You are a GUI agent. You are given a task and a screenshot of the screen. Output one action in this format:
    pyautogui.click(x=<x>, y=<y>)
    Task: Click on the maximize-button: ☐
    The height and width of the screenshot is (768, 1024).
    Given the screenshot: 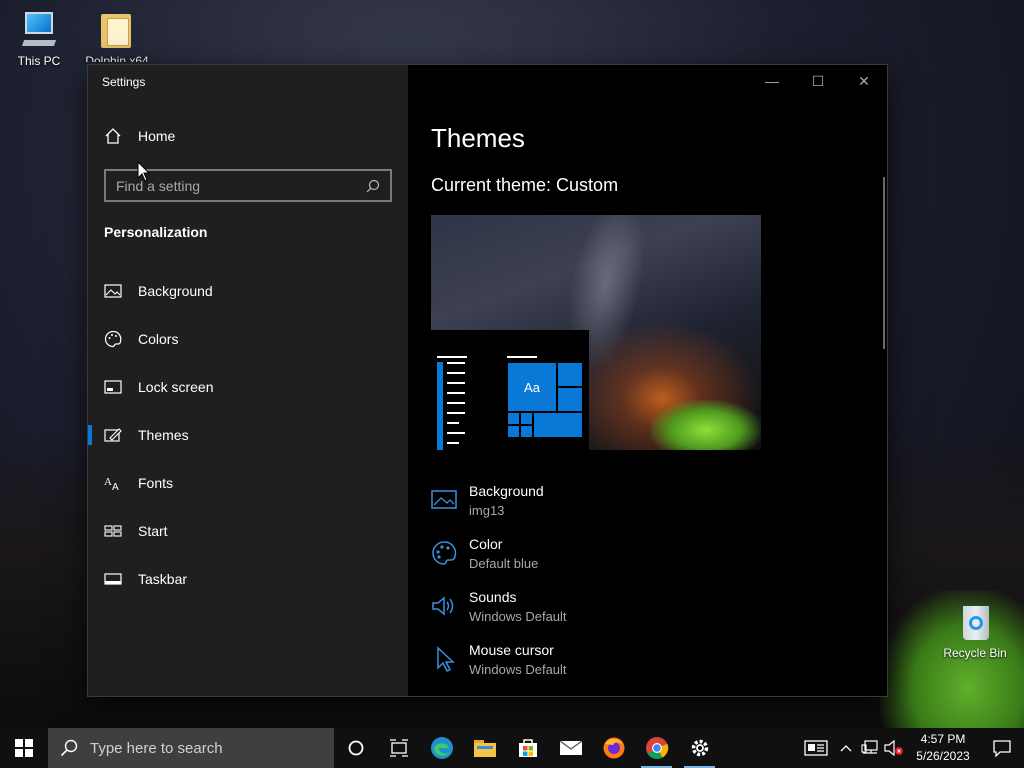 What is the action you would take?
    pyautogui.click(x=818, y=81)
    